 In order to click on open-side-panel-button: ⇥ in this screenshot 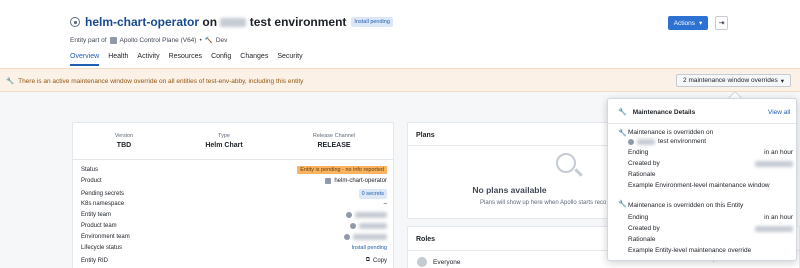, I will do `click(721, 23)`.